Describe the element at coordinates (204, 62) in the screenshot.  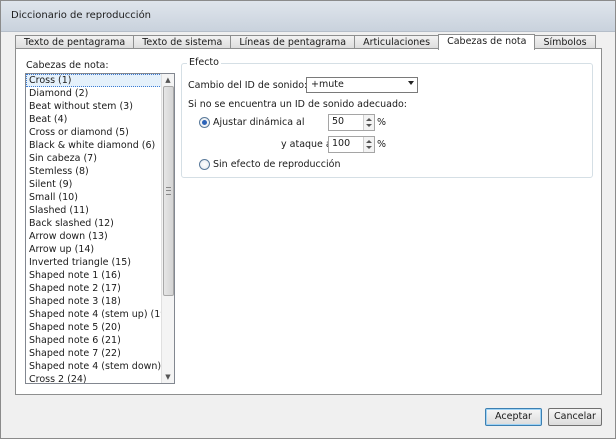
I see `effect-group-title: Efecto` at that location.